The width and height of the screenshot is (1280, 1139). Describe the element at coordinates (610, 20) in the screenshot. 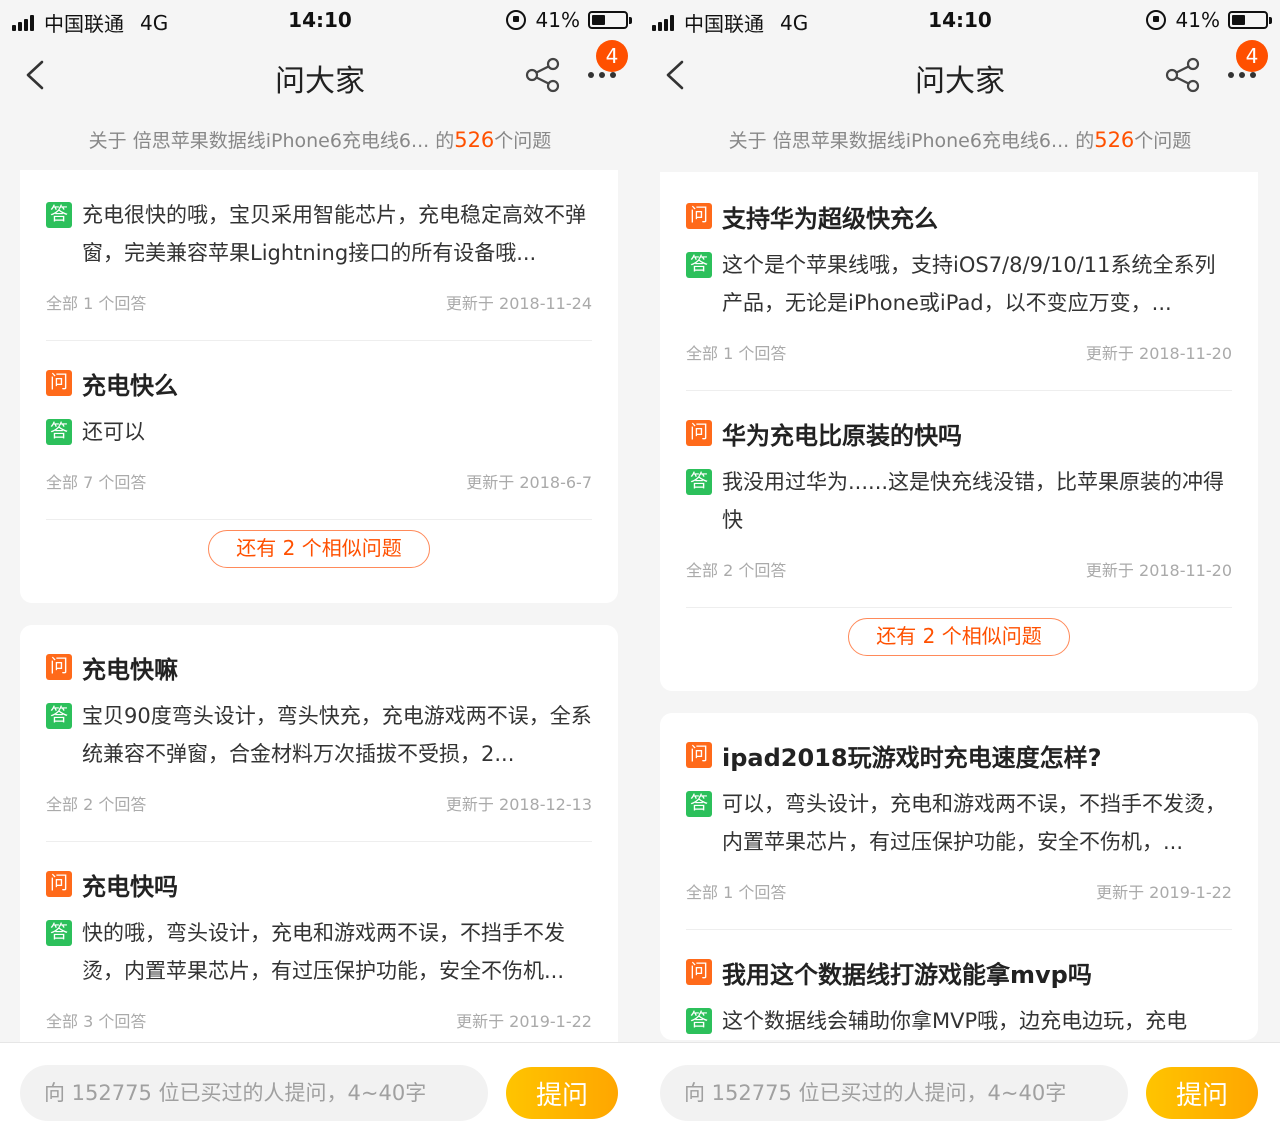

I see `battery-icon` at that location.